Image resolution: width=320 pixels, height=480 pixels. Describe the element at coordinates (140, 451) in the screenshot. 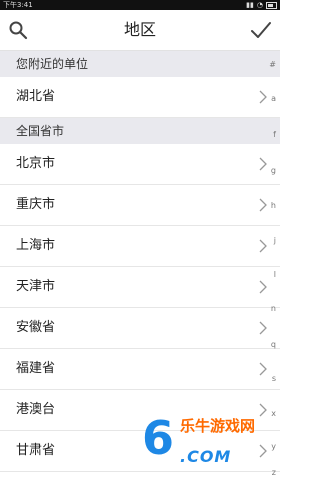

I see `list-item-gansu: 甘肃省` at that location.